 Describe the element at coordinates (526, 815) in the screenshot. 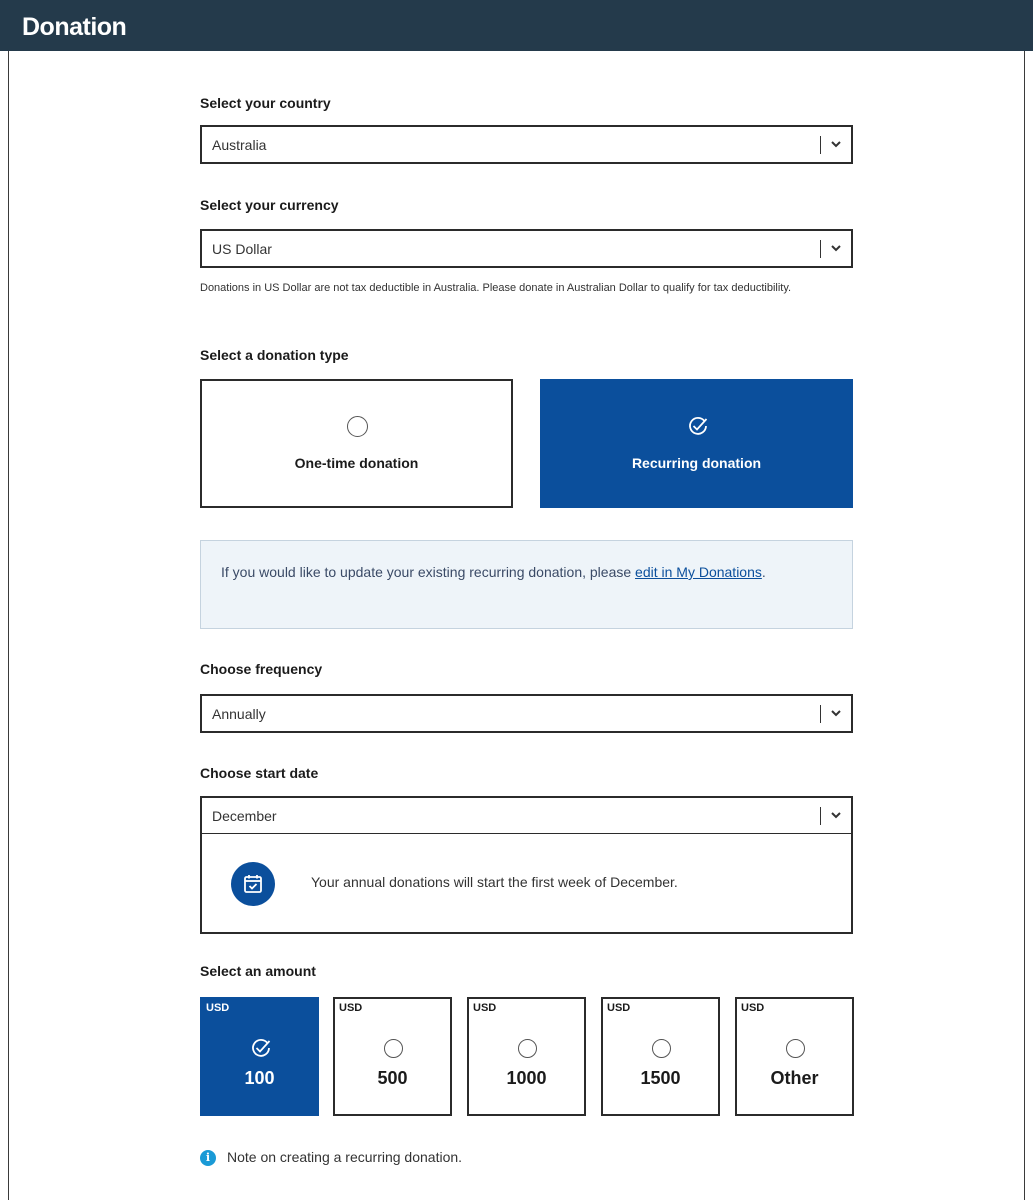

I see `start-date-select: December` at that location.